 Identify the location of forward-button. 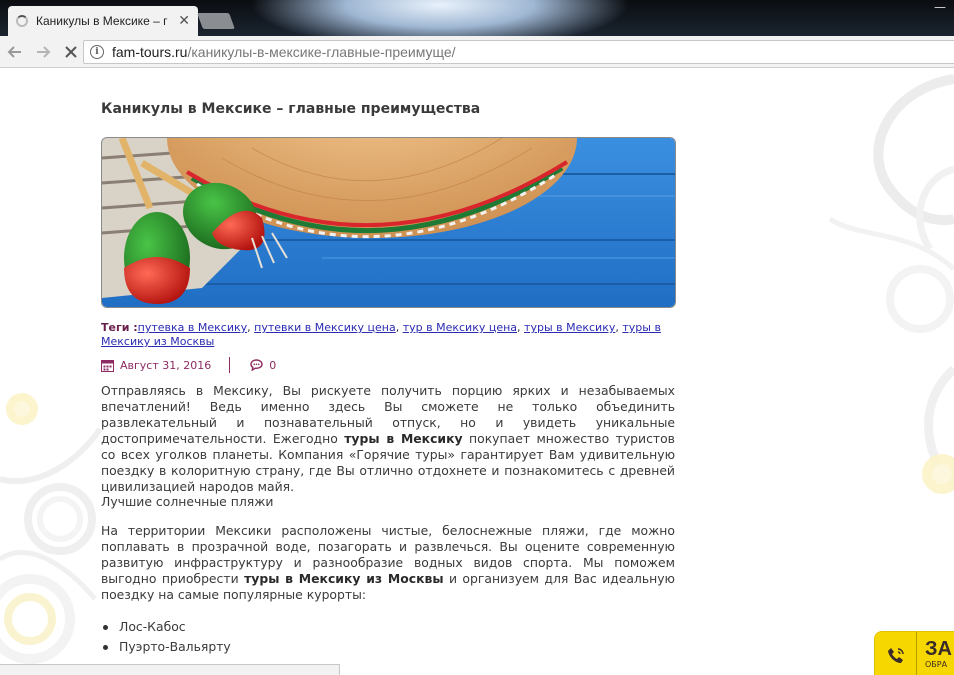
(43, 52).